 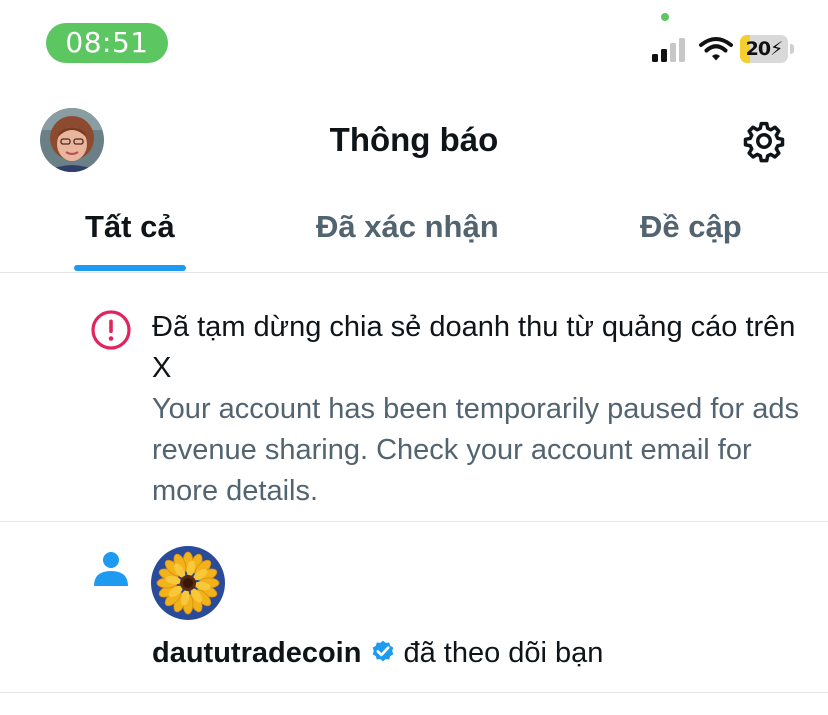 I want to click on follower-avatar, so click(x=188, y=583).